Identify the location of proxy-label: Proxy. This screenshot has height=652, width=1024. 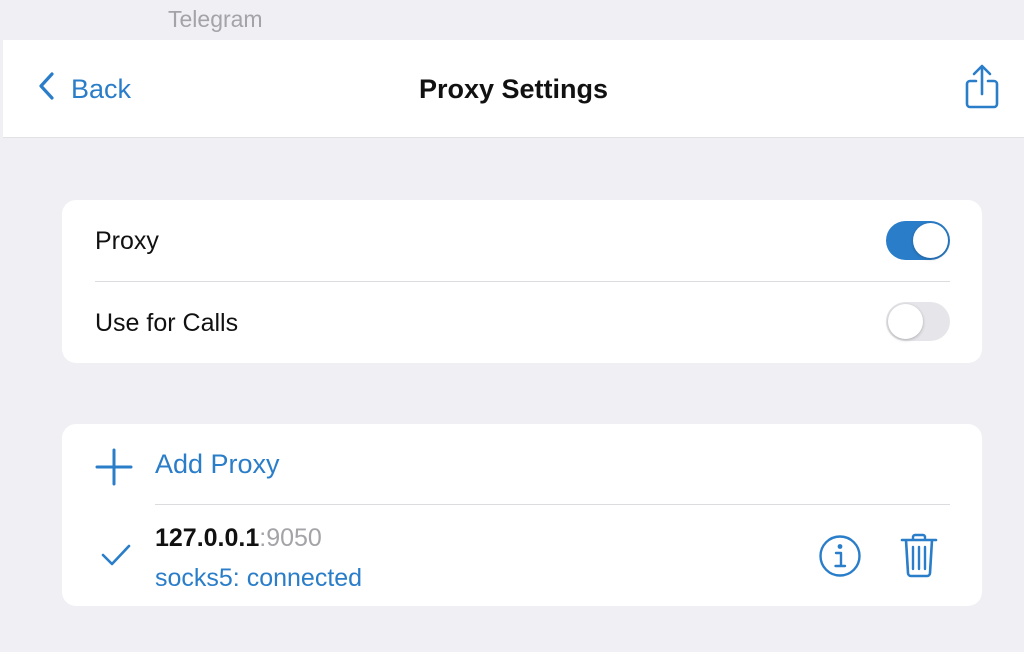
(127, 241).